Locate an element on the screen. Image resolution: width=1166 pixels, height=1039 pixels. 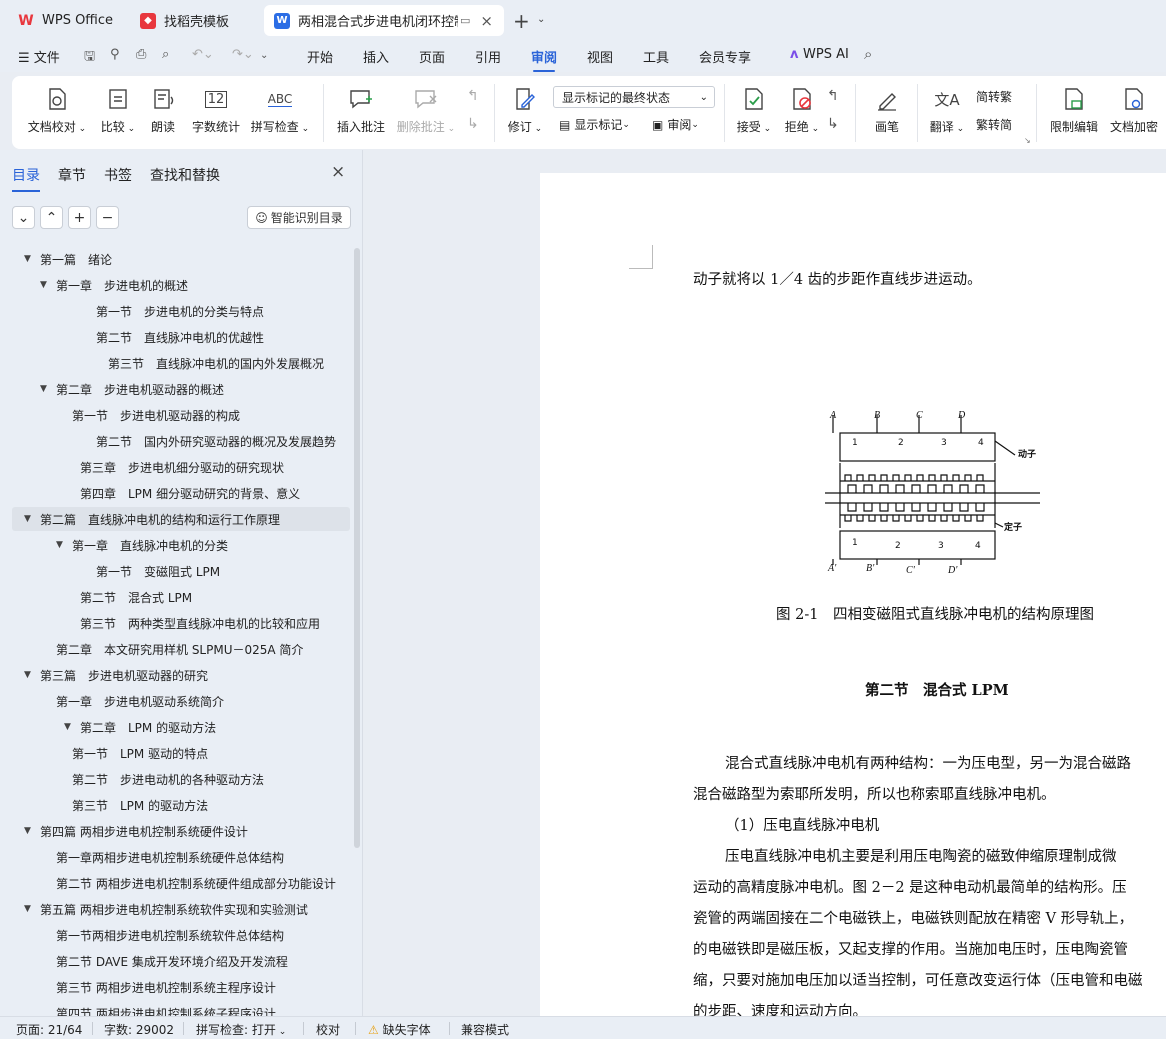
markup-state-select: 显示标记的最终状态 ⌄ is located at coordinates (634, 97).